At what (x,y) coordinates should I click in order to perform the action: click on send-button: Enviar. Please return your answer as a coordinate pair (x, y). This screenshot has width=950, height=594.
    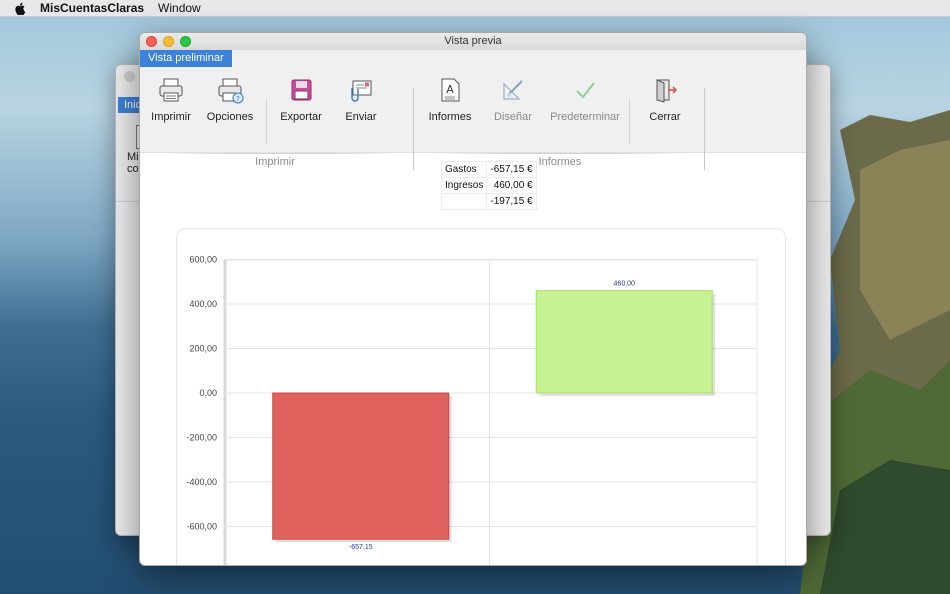
    Looking at the image, I should click on (361, 101).